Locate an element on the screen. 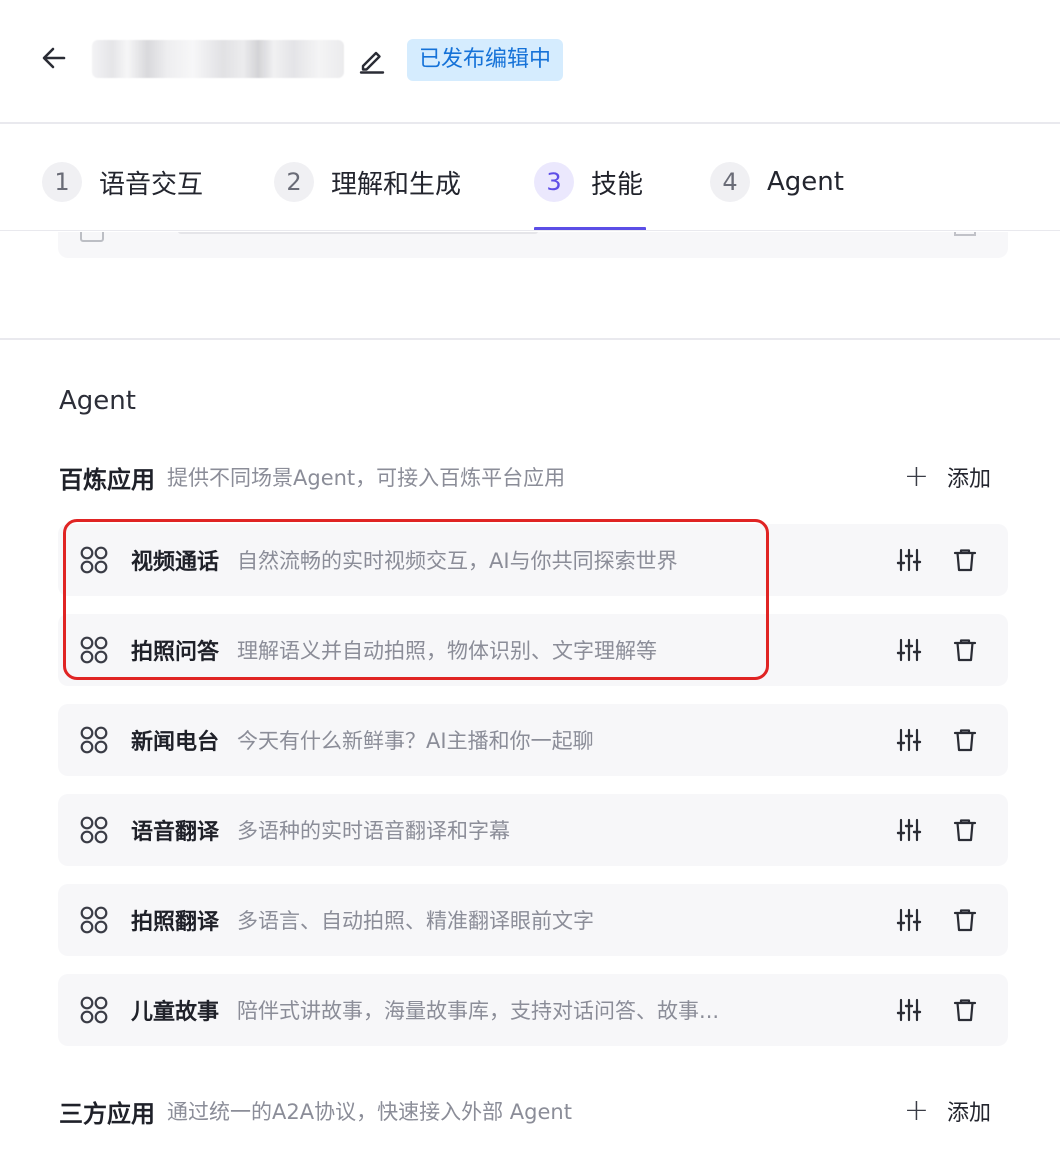  agent-card-description: 多语种的实时语音翻译和字幕 is located at coordinates (374, 831).